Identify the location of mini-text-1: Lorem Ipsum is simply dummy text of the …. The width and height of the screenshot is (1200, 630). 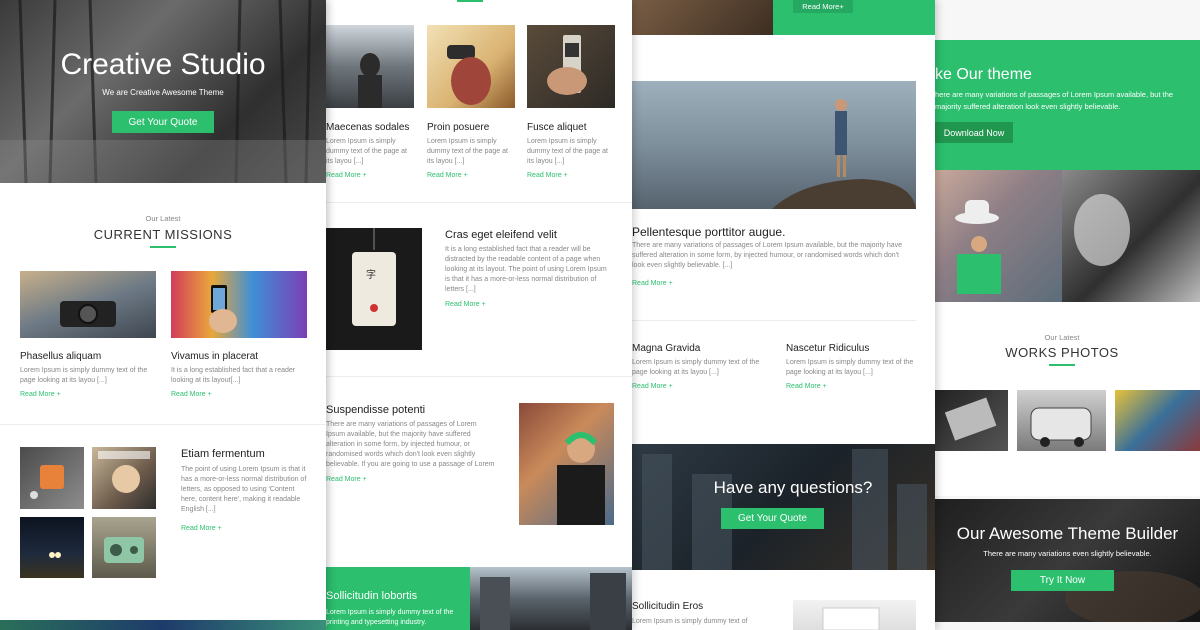
(696, 367).